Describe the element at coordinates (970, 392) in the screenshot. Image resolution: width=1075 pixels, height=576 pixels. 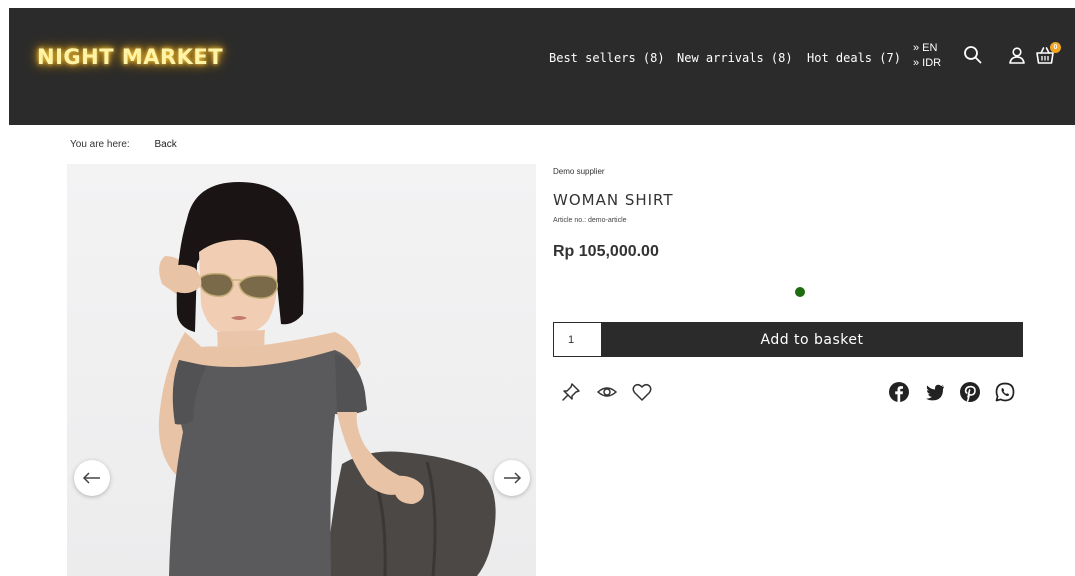
I see `pinterest-icon` at that location.